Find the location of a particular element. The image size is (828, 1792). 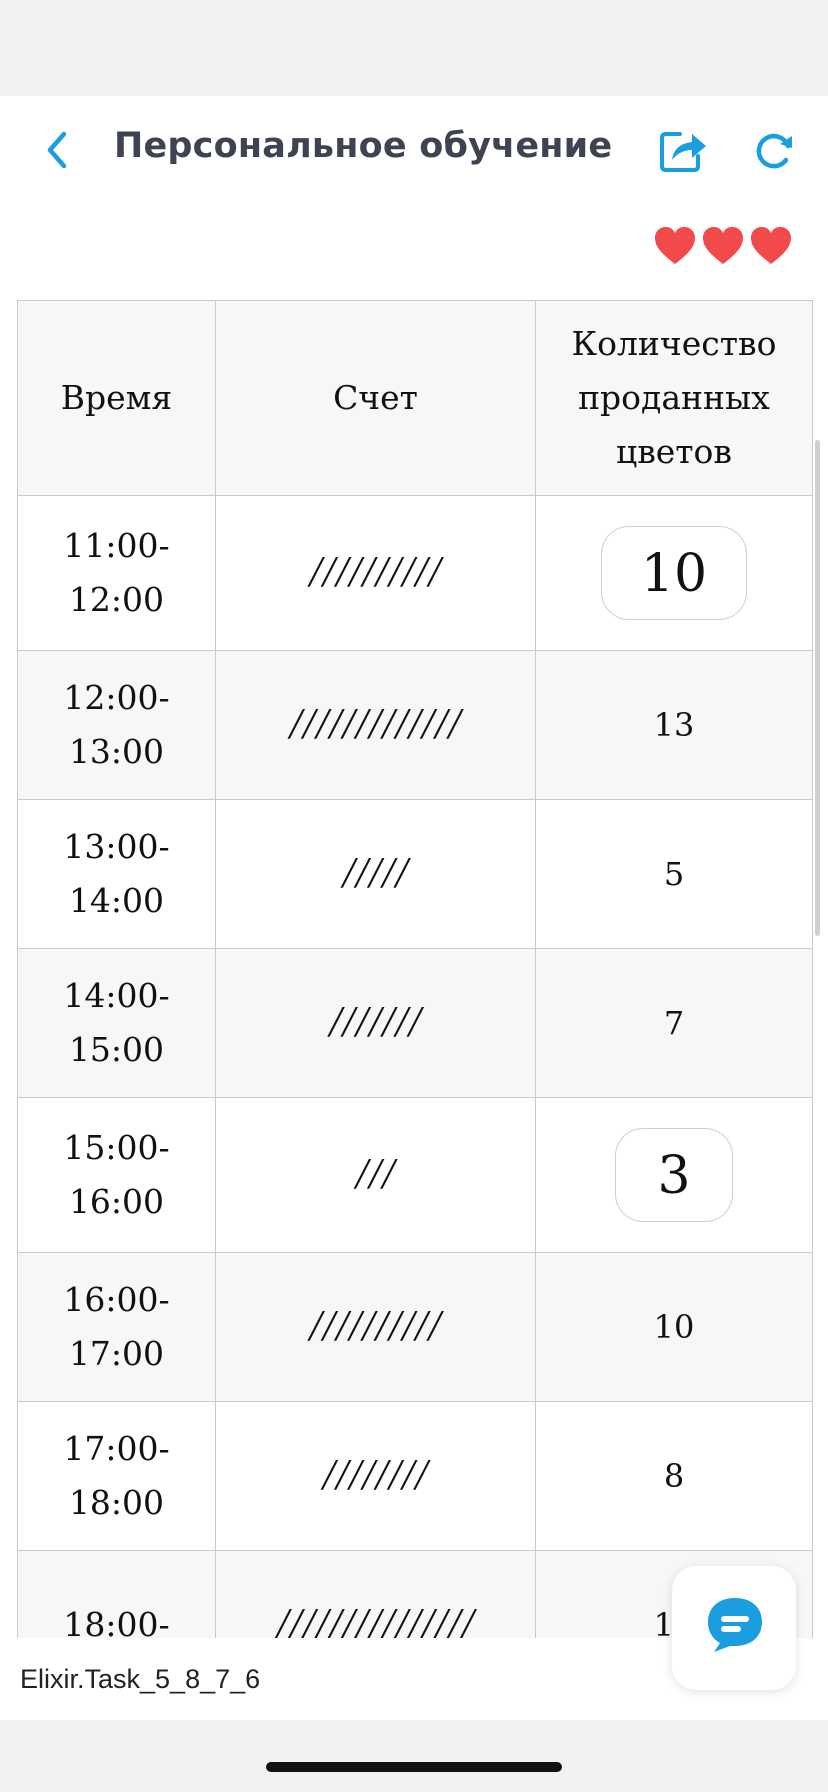

time-cell: 12:00- 13:00 is located at coordinates (116, 725).